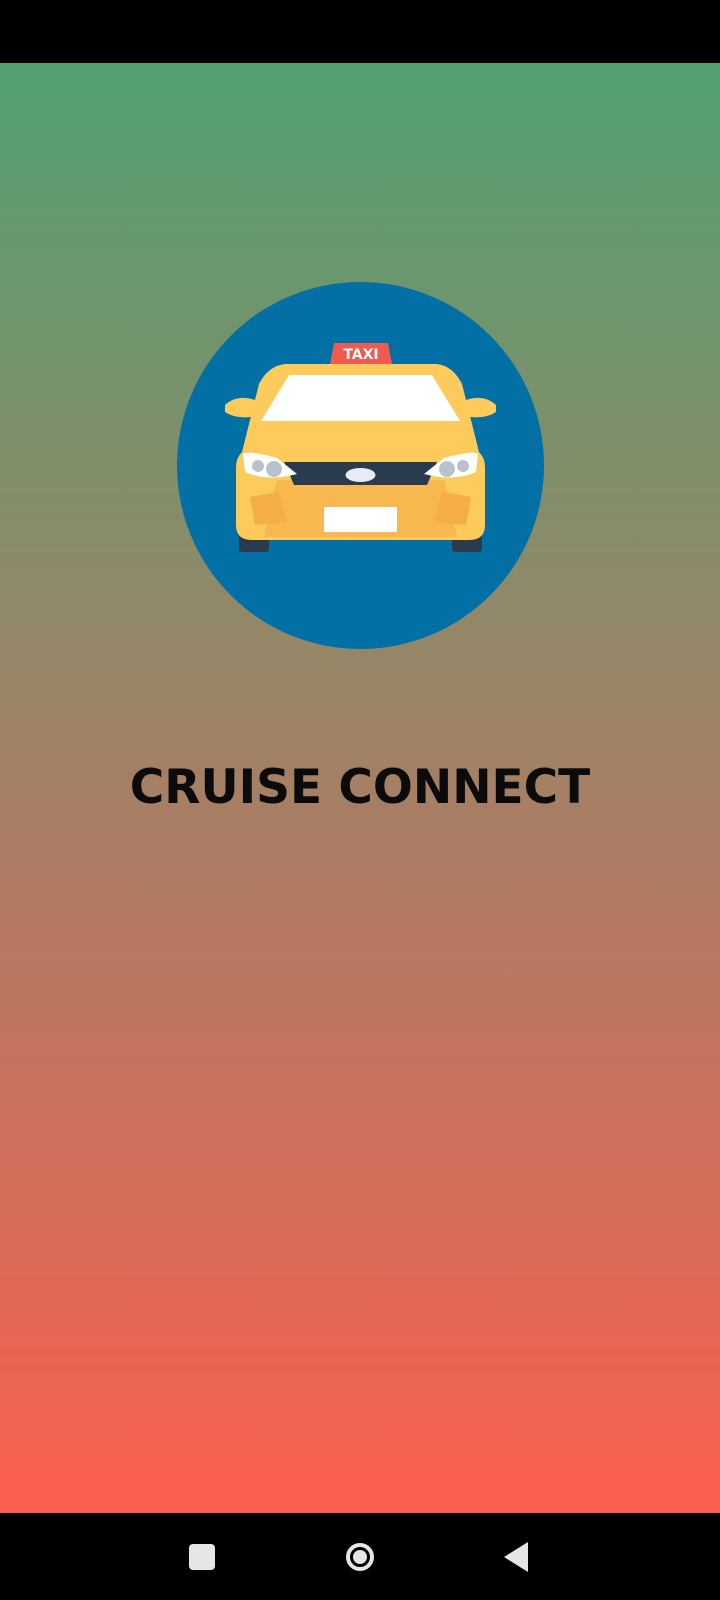  I want to click on circle-icon, so click(360, 1557).